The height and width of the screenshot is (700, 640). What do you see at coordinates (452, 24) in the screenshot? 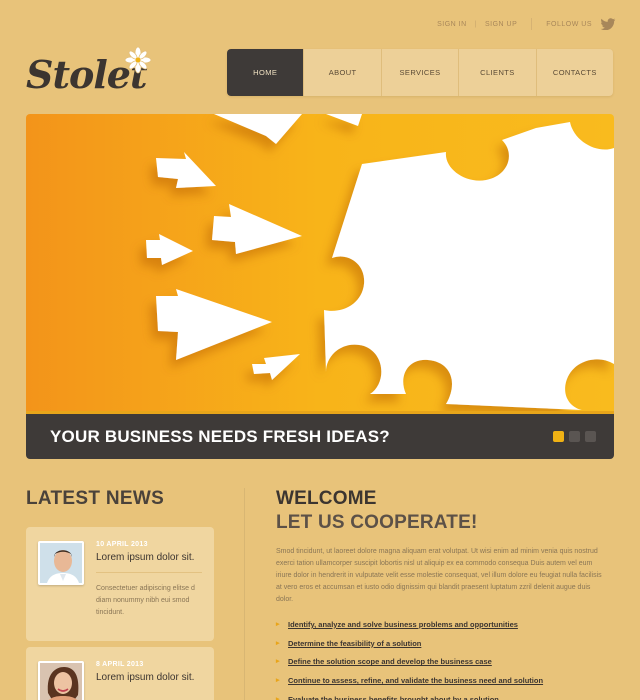
I see `sign-in-link: SIGN IN` at bounding box center [452, 24].